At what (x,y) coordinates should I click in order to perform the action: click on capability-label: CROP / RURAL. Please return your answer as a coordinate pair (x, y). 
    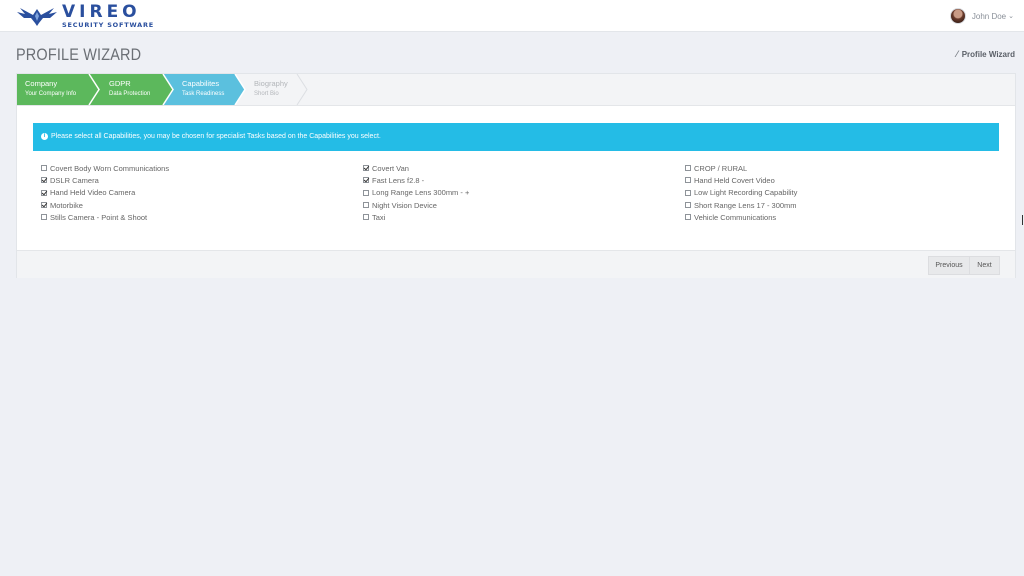
    Looking at the image, I should click on (721, 168).